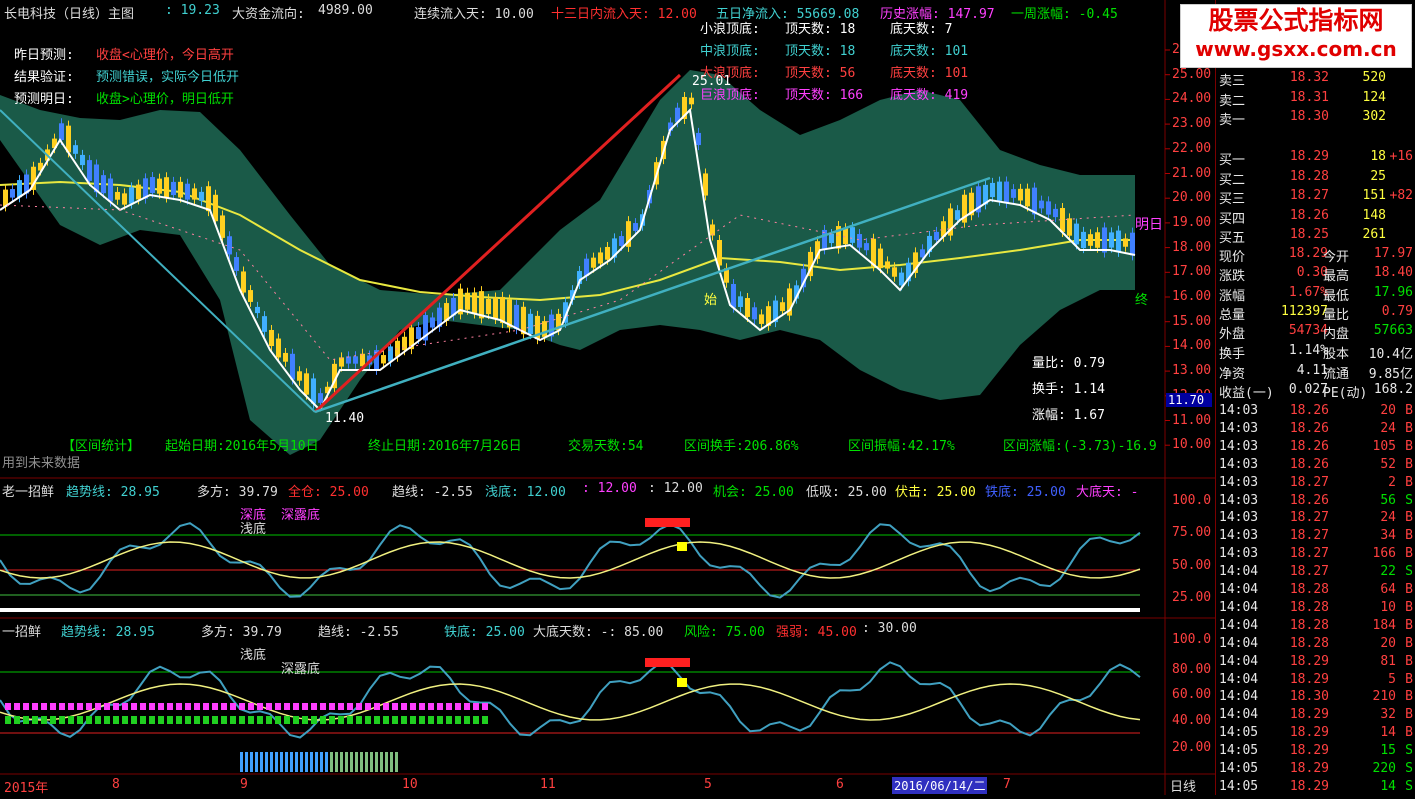  I want to click on quote-value: 112397, so click(1304, 311).